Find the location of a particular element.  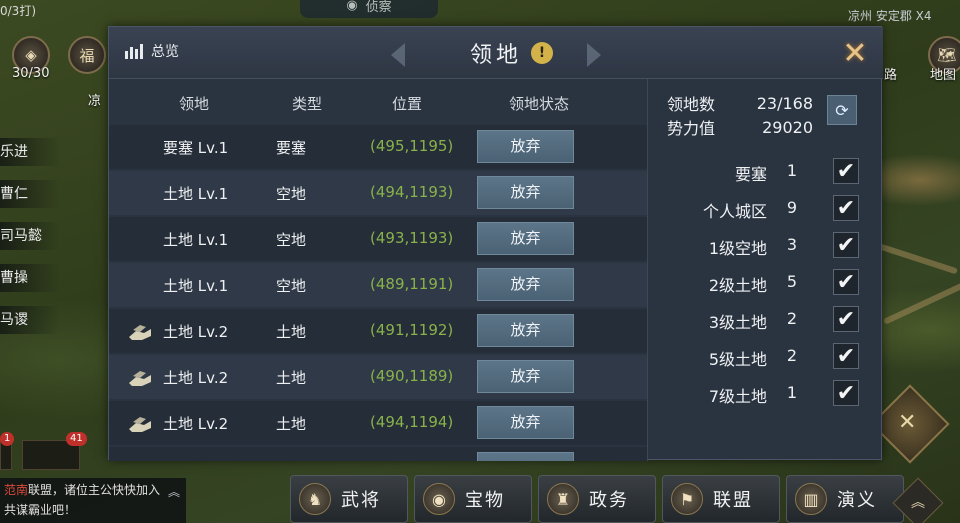

territory-position-link: (491,1192) is located at coordinates (411, 330).